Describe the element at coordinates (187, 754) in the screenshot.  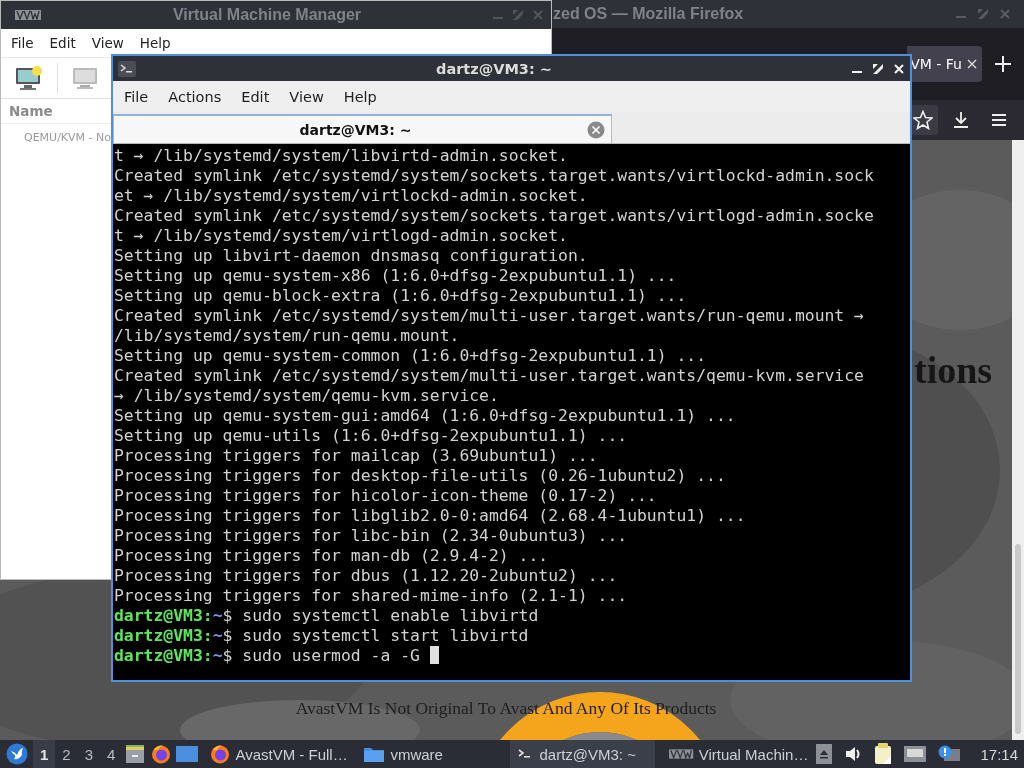
I see `window-icon` at that location.